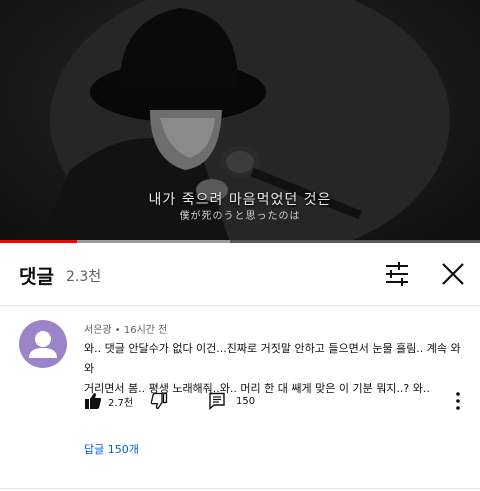 Image resolution: width=480 pixels, height=491 pixels. I want to click on comments-title: 댓글, so click(36, 277).